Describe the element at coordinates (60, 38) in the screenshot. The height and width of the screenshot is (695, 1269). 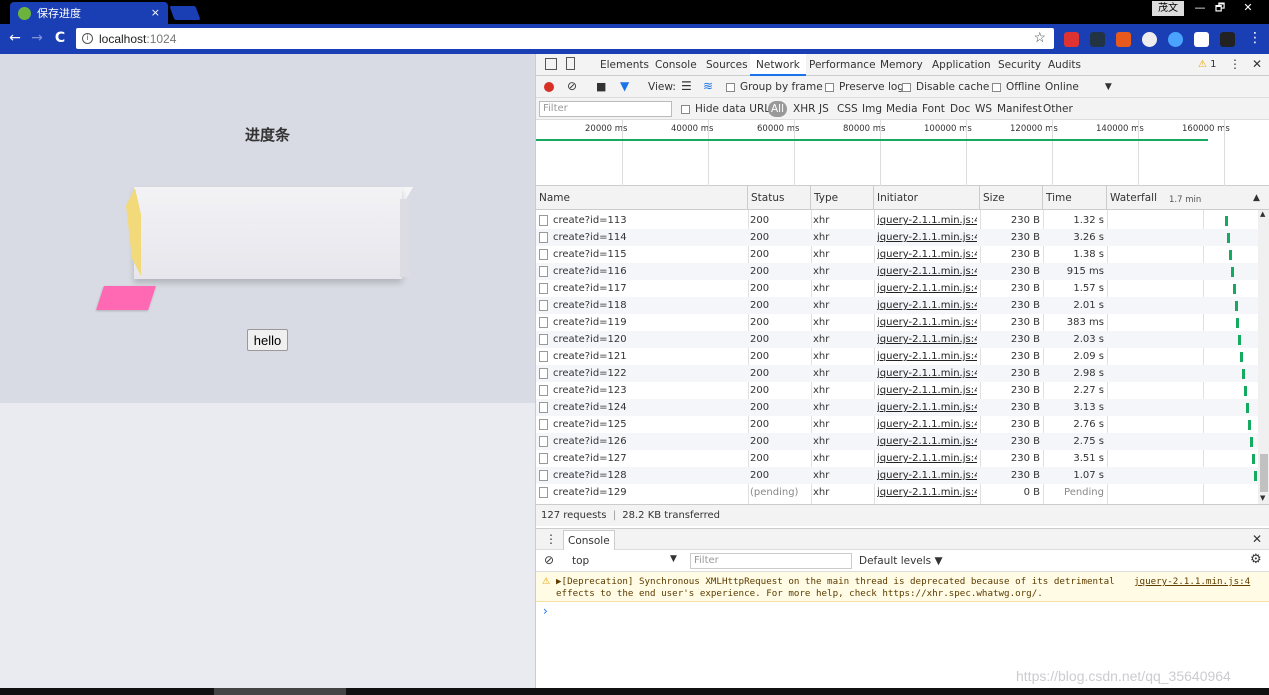
I see `reload-button: C` at that location.